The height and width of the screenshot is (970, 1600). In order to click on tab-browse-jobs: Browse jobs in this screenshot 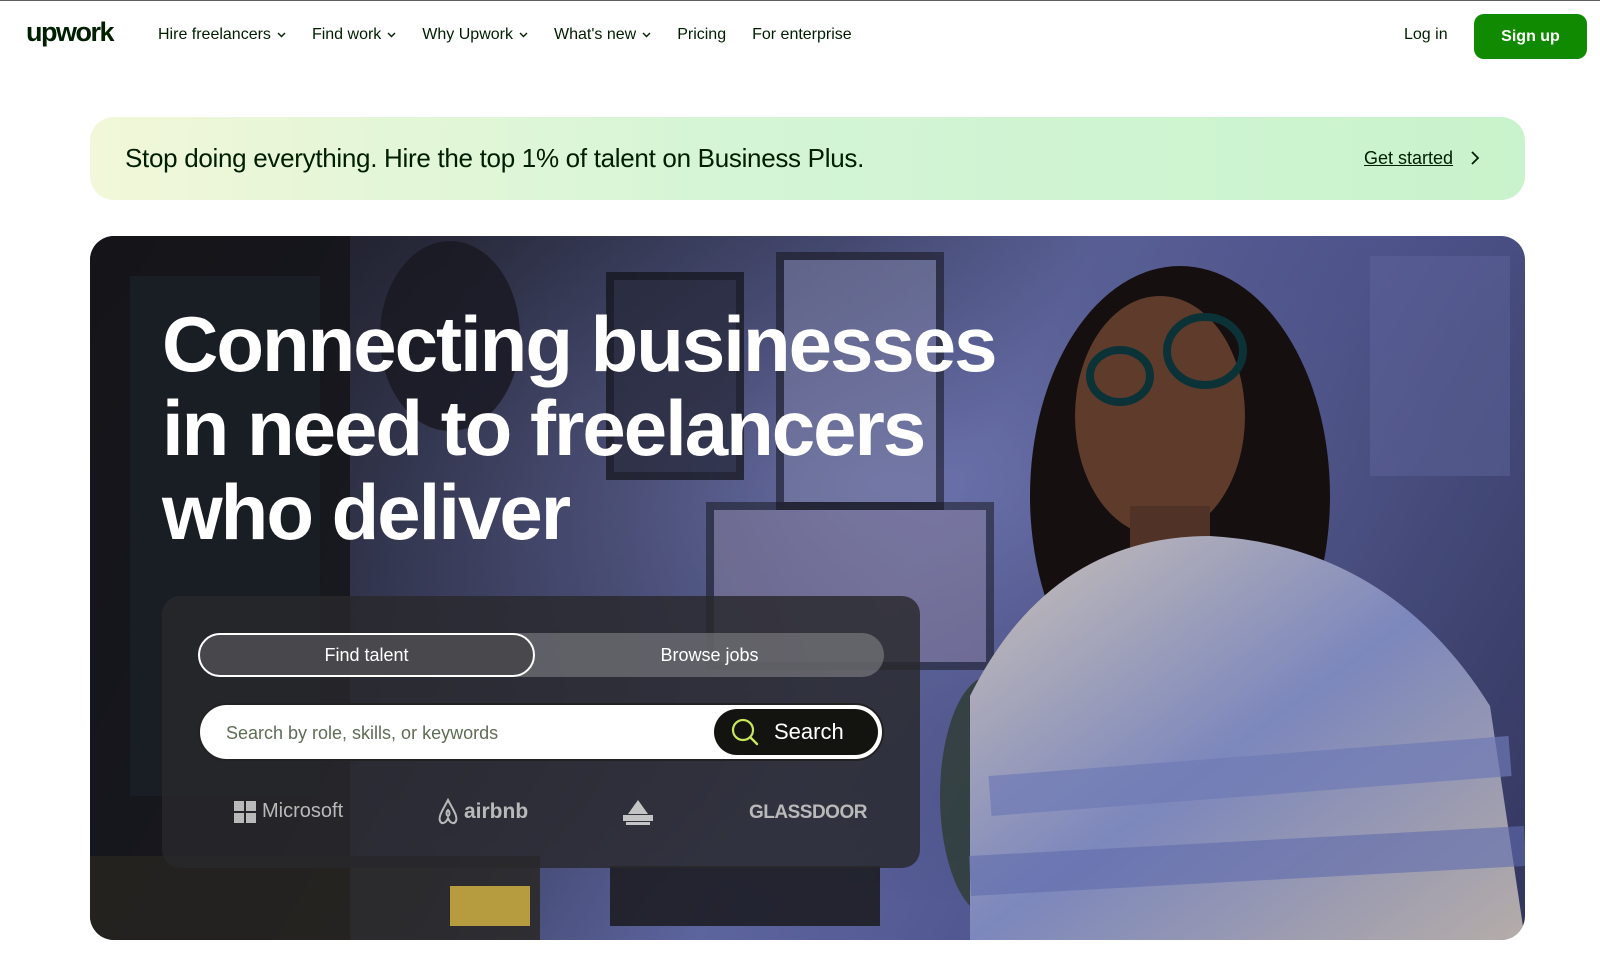, I will do `click(709, 655)`.